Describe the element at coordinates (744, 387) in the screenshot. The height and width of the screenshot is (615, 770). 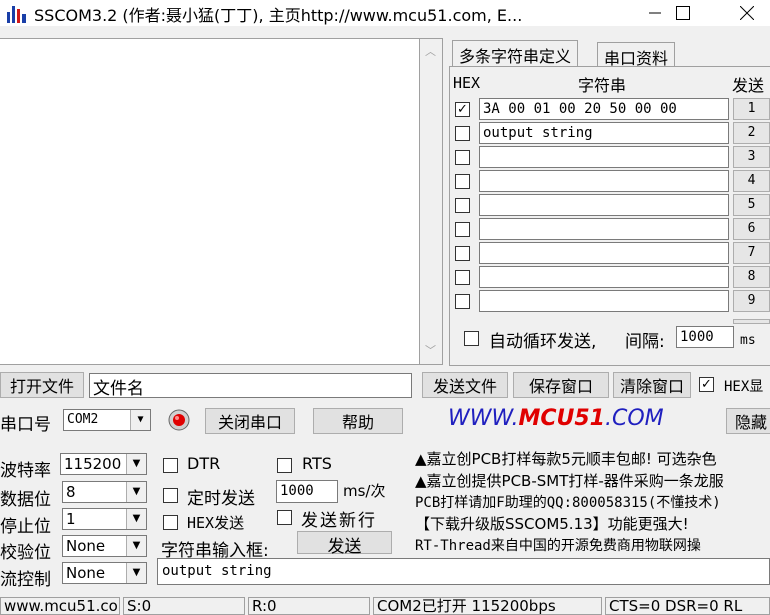
I see `hex-display-label: HEX显` at that location.